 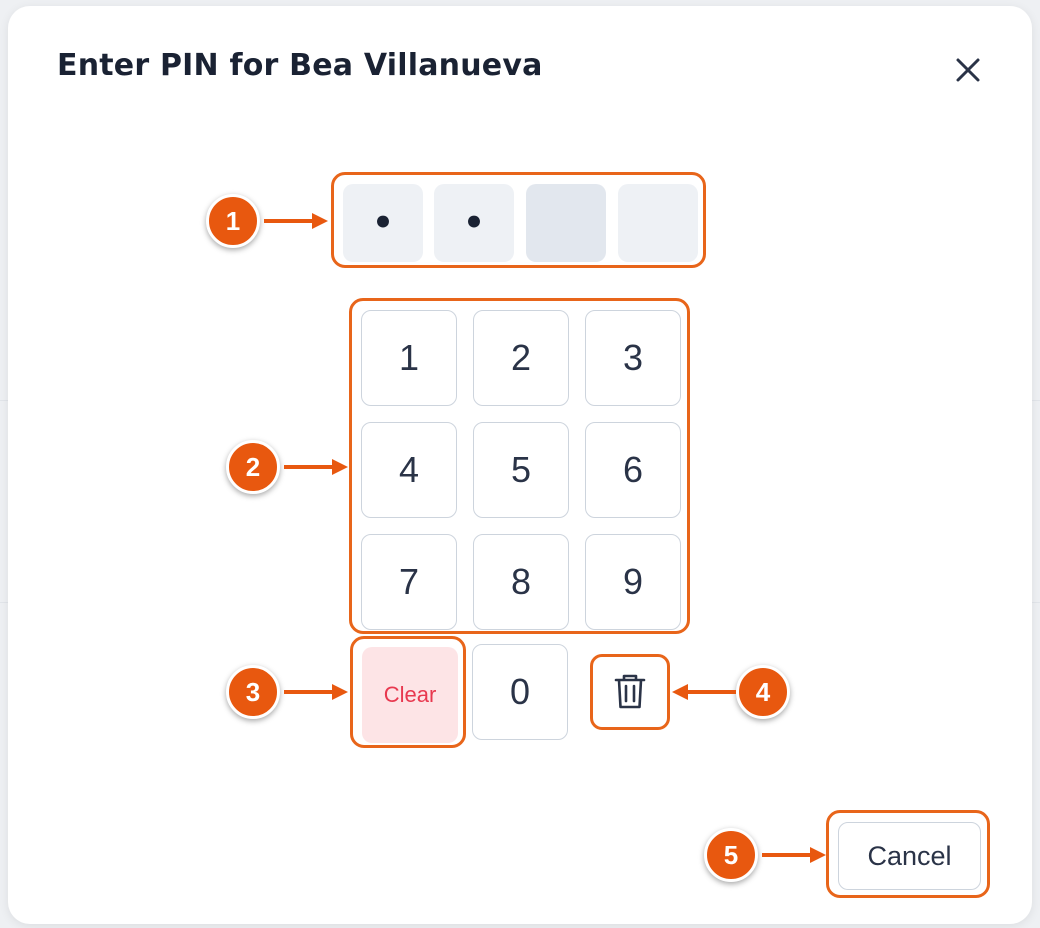 What do you see at coordinates (410, 695) in the screenshot?
I see `clear-button: Clear` at bounding box center [410, 695].